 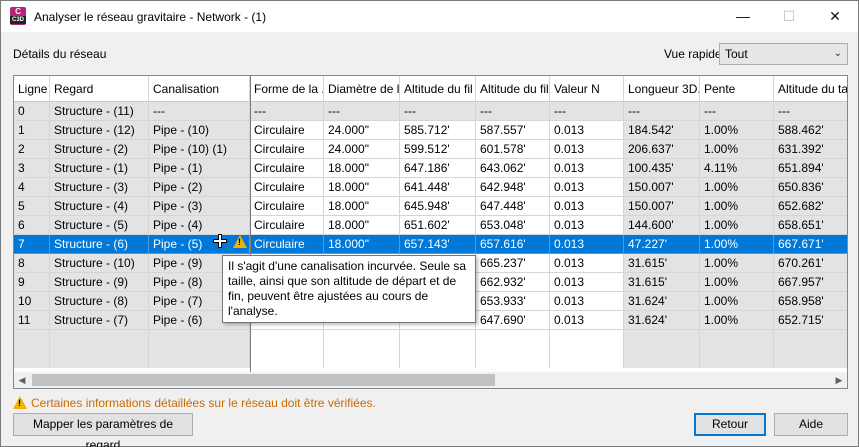 I want to click on table-cell: 11, so click(x=32, y=320).